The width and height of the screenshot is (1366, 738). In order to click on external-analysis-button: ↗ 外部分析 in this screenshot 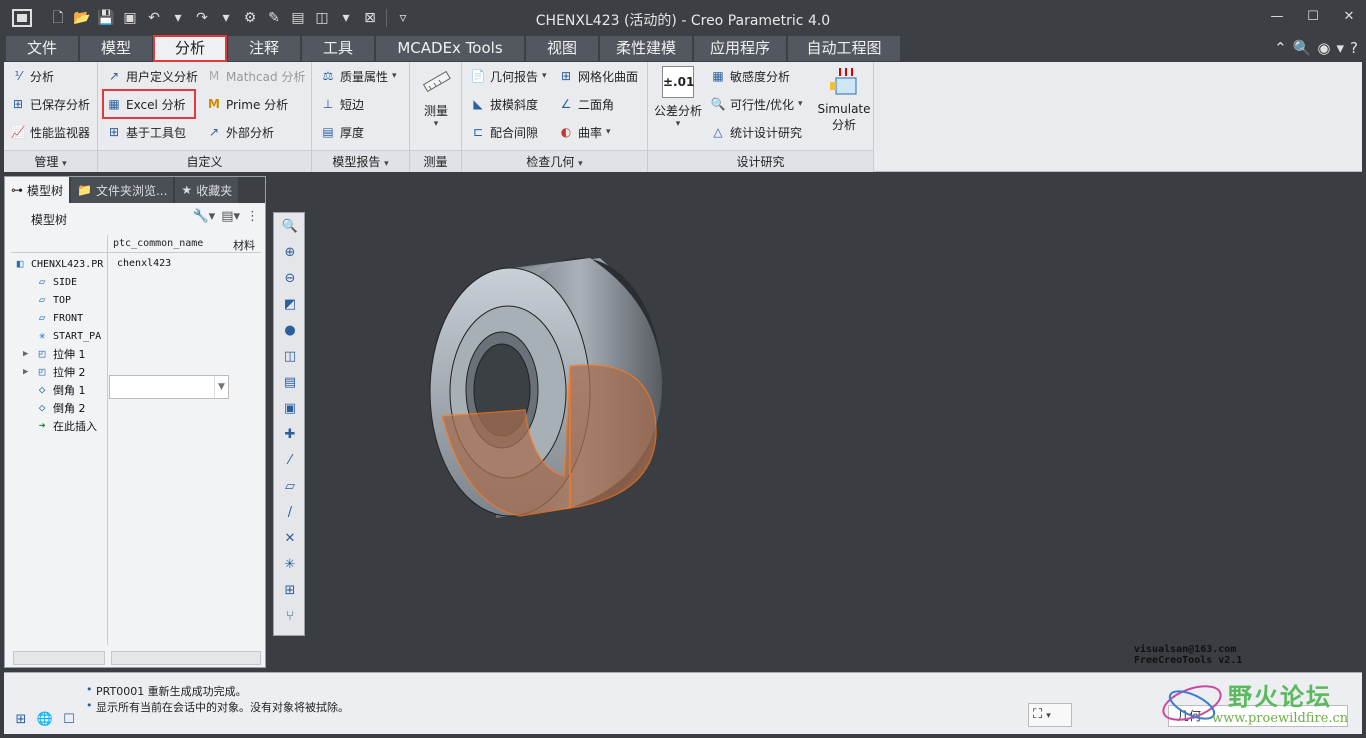, I will do `click(240, 132)`.